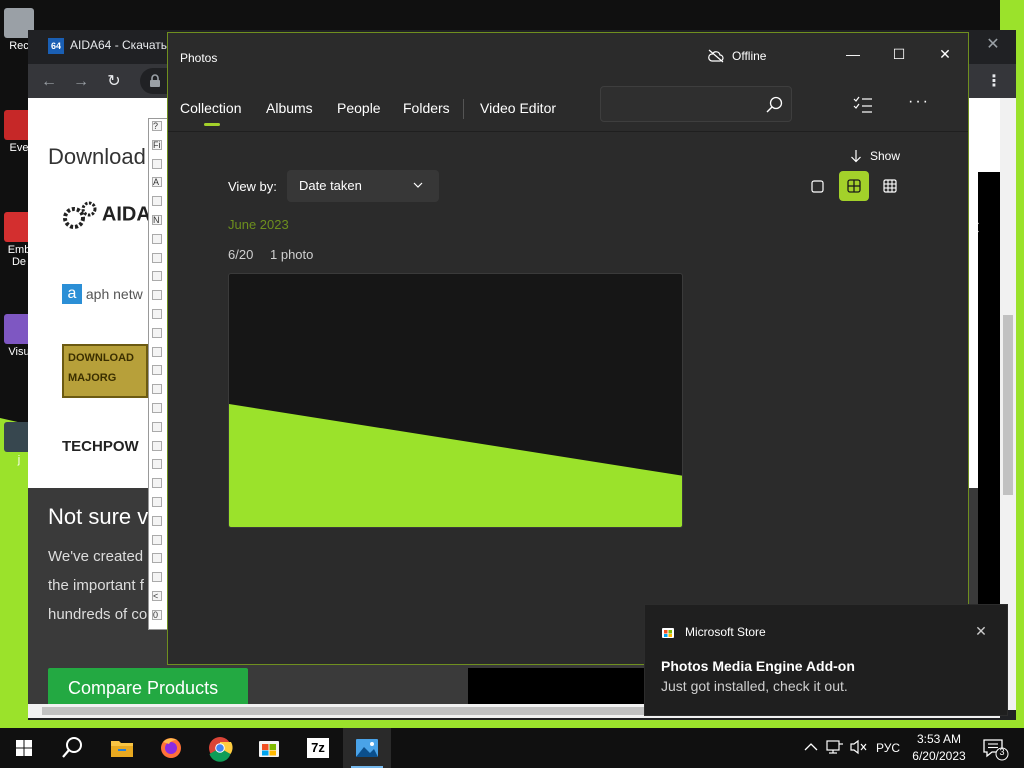  Describe the element at coordinates (252, 186) in the screenshot. I see `view-by-label: View by:` at that location.